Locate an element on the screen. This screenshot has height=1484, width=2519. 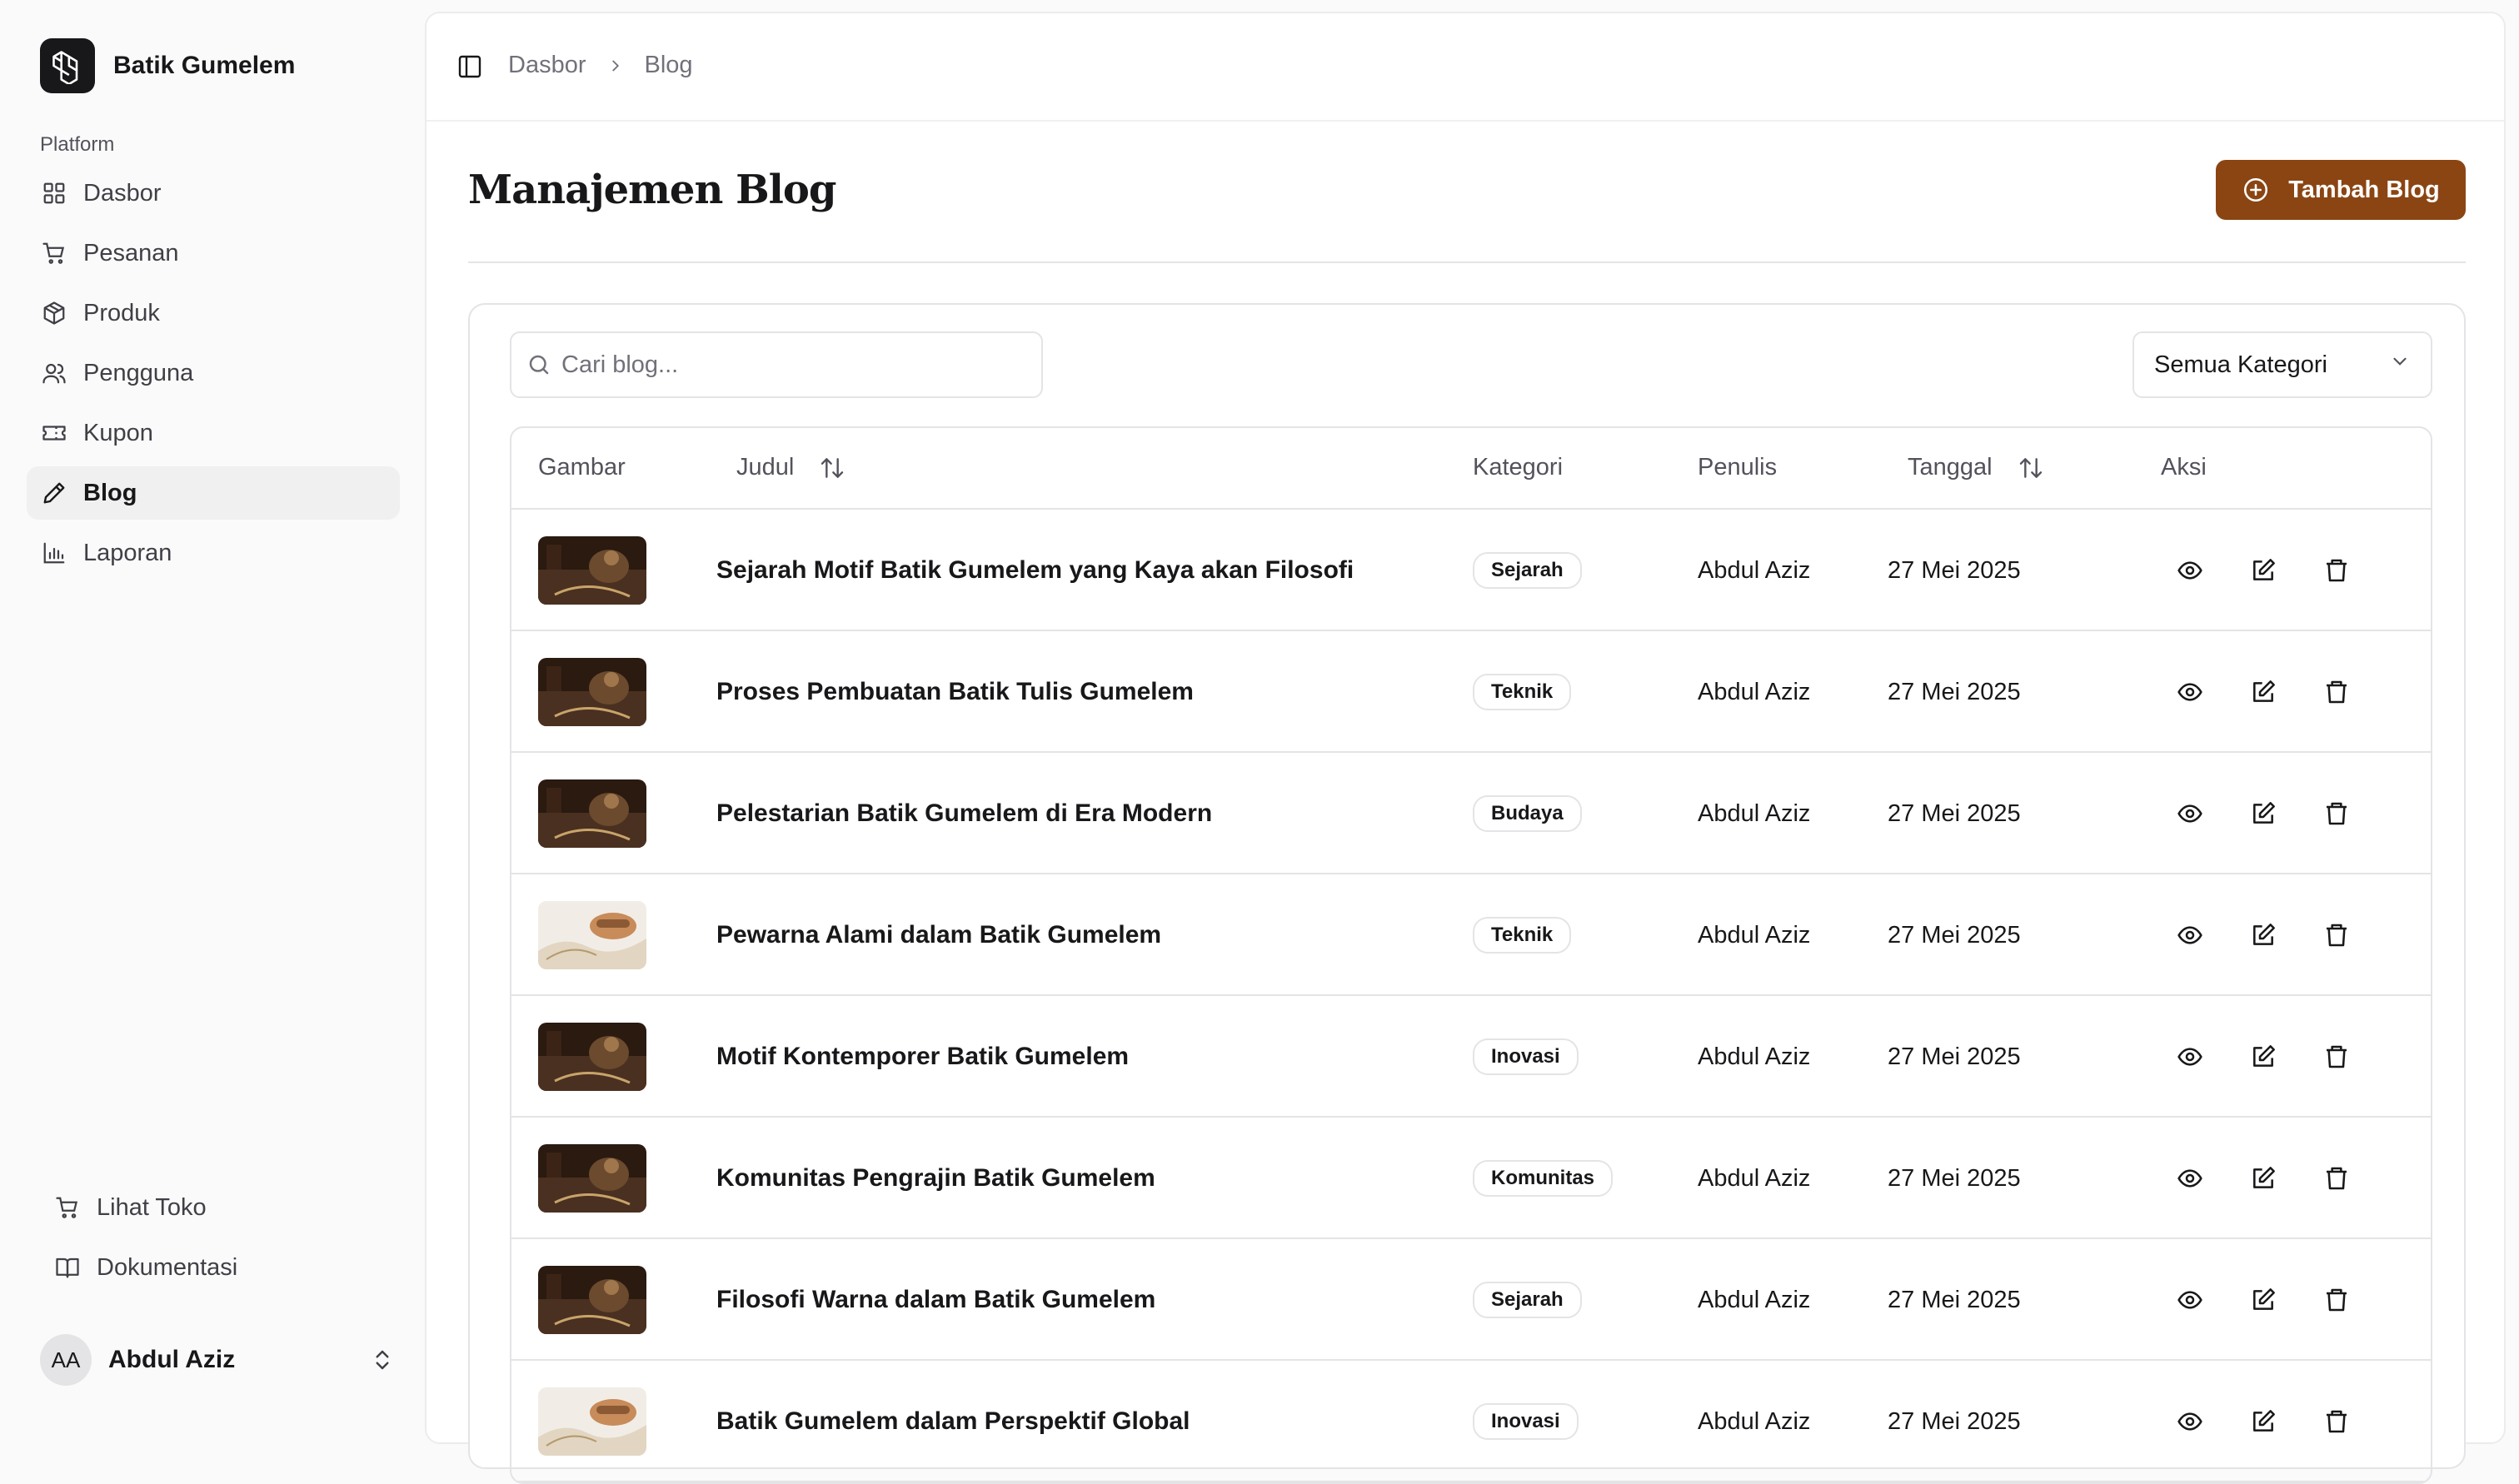
sidebar-item-laporan: Laporan is located at coordinates (213, 553).